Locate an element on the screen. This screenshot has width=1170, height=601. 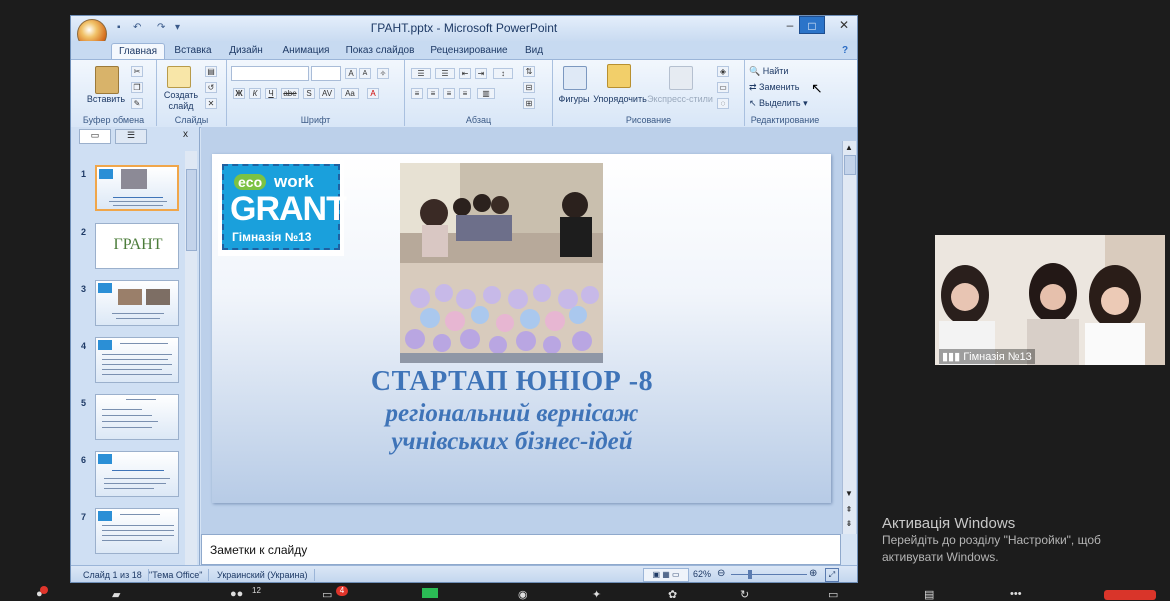
arrange-button: Упорядочить is located at coordinates (620, 99).